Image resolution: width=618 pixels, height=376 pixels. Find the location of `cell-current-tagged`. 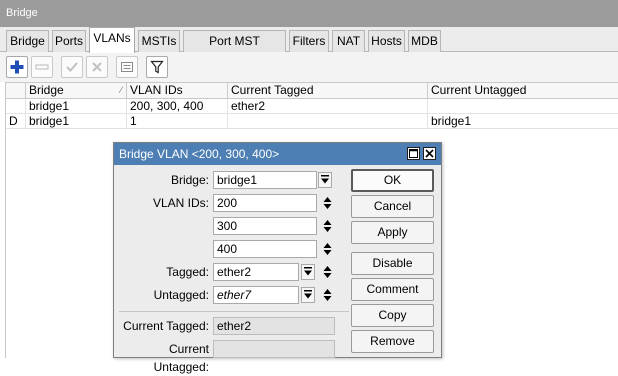

cell-current-tagged is located at coordinates (328, 121).